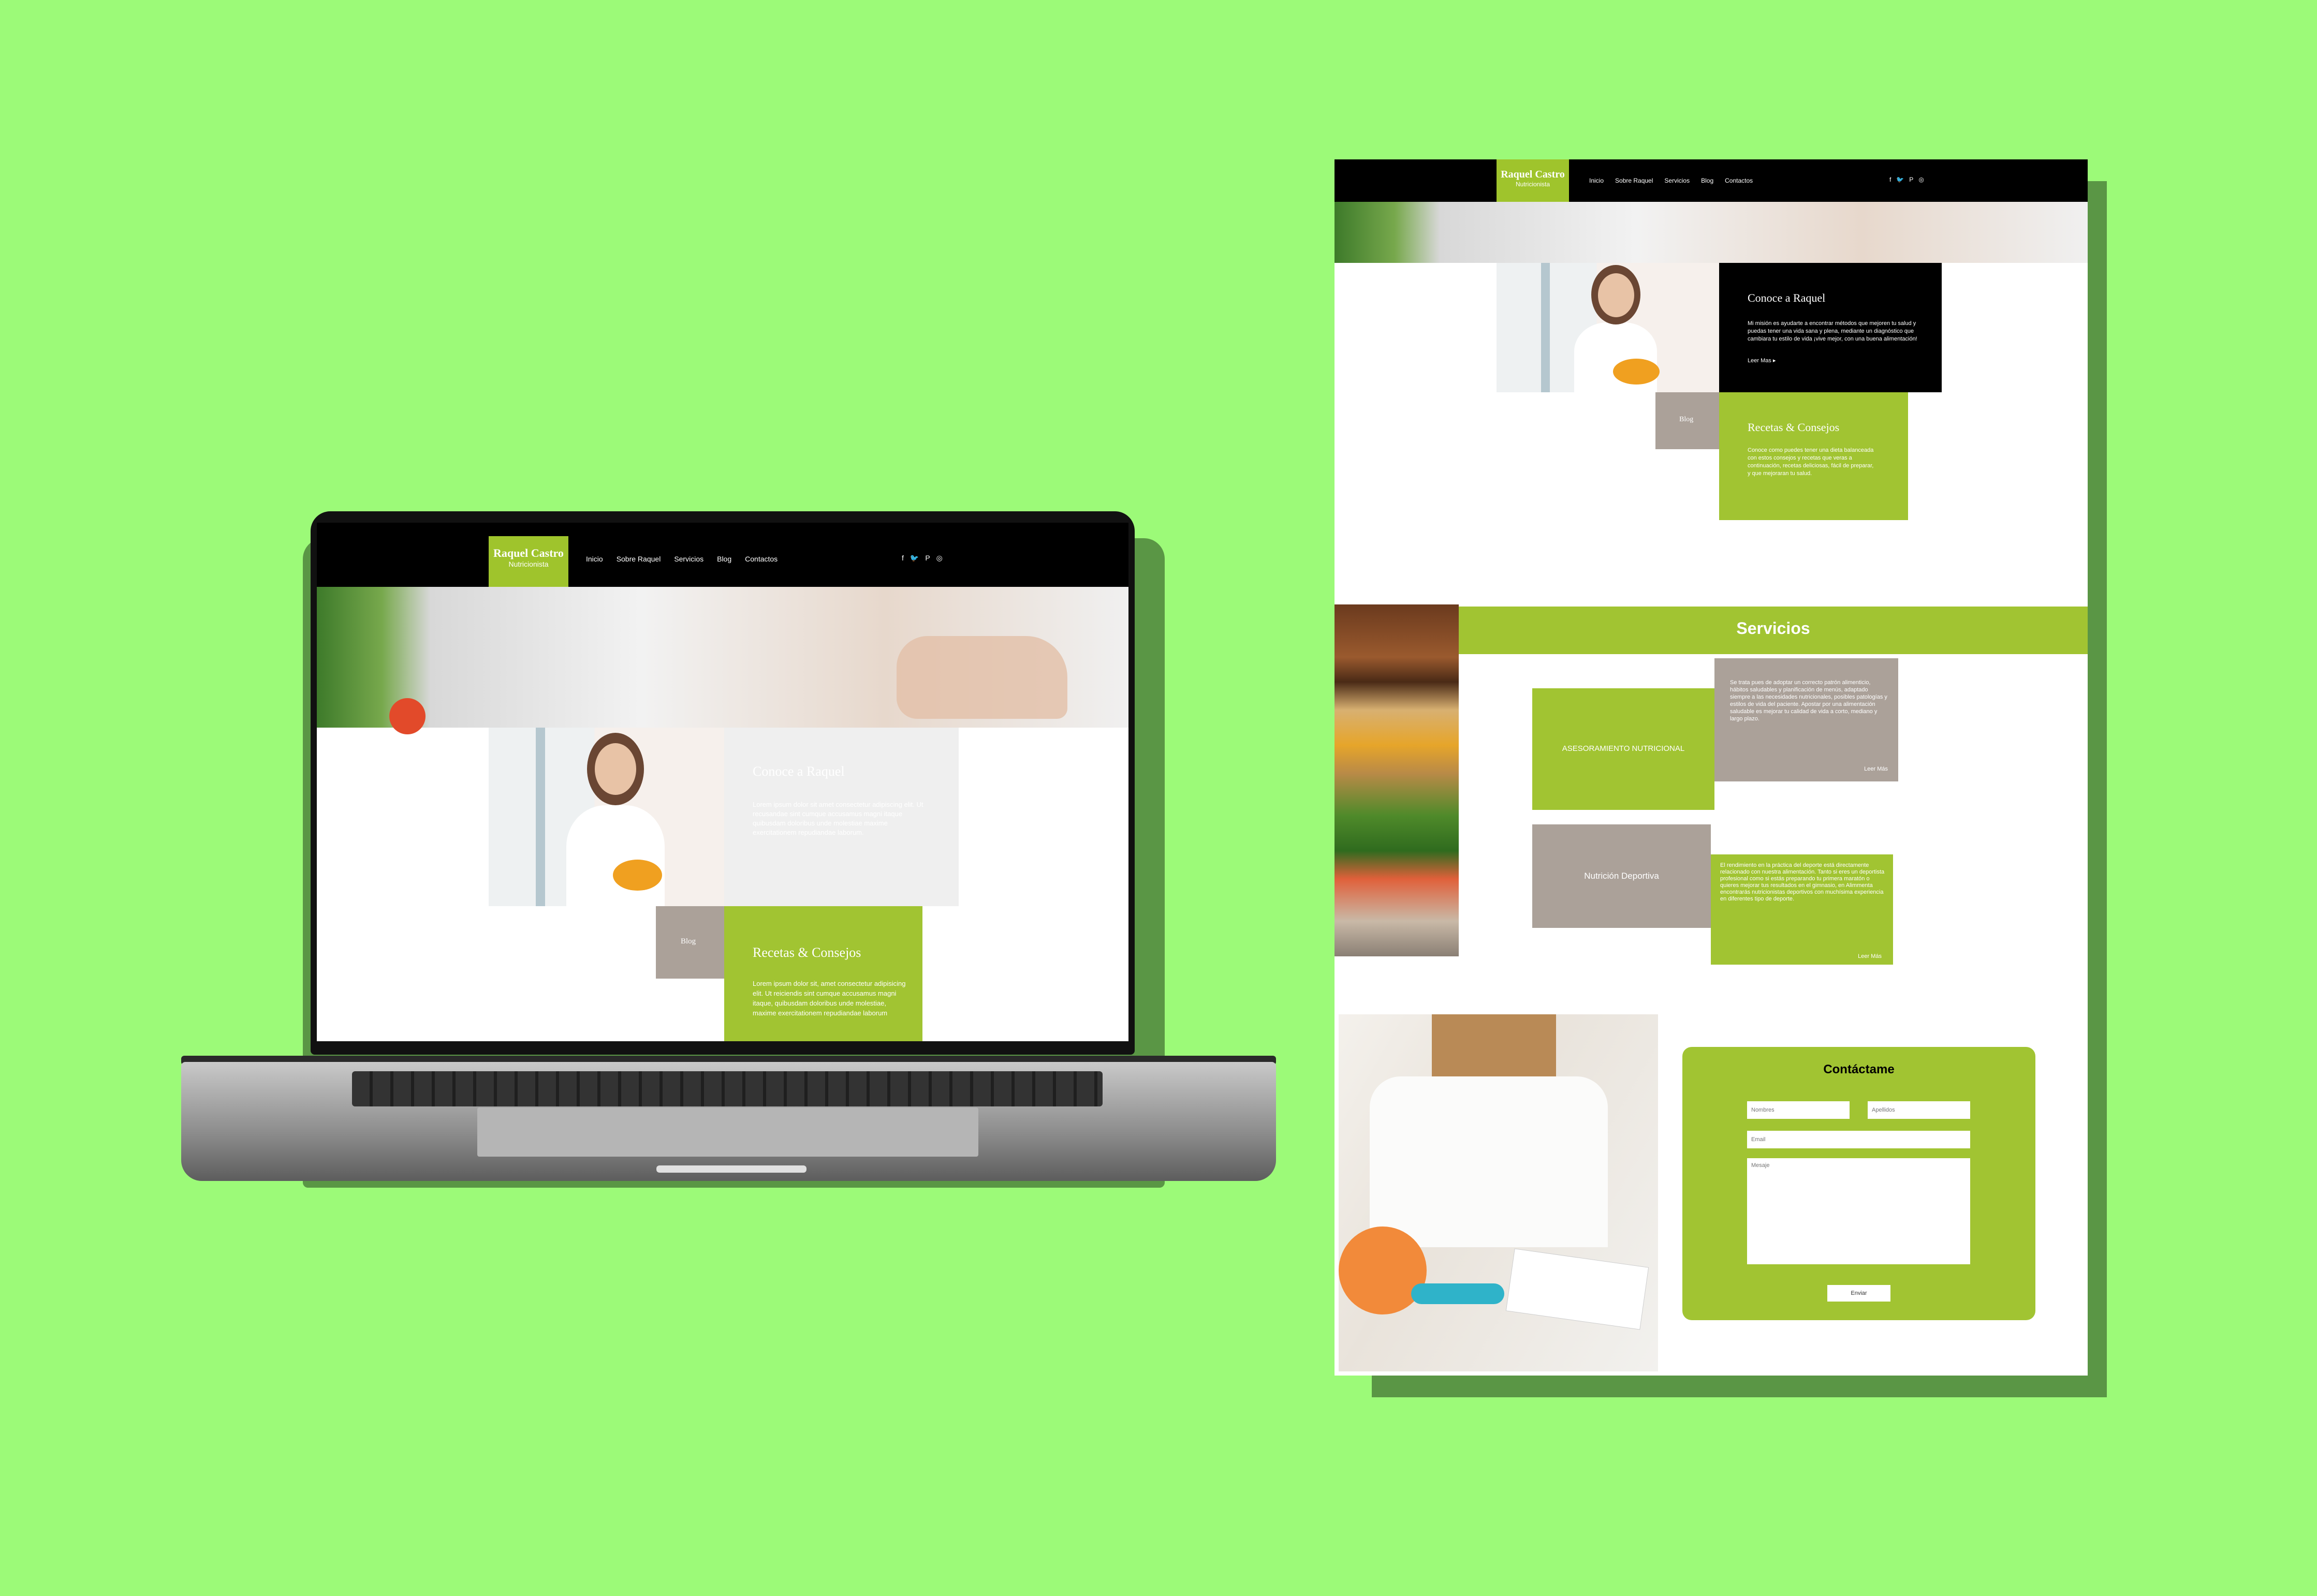 This screenshot has height=1596, width=2317. I want to click on contact-form: Contáctame Enviar, so click(1858, 1183).